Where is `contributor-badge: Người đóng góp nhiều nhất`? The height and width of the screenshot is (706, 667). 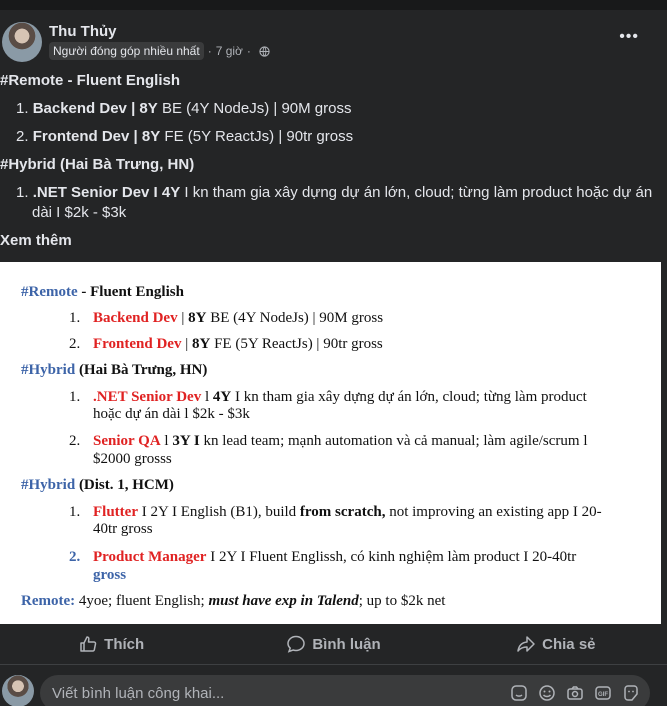 contributor-badge: Người đóng góp nhiều nhất is located at coordinates (126, 51).